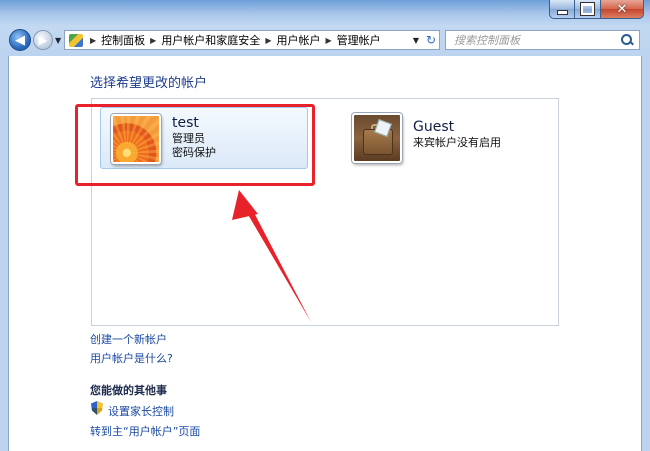 The width and height of the screenshot is (650, 451). I want to click on maximize-icon, so click(587, 9).